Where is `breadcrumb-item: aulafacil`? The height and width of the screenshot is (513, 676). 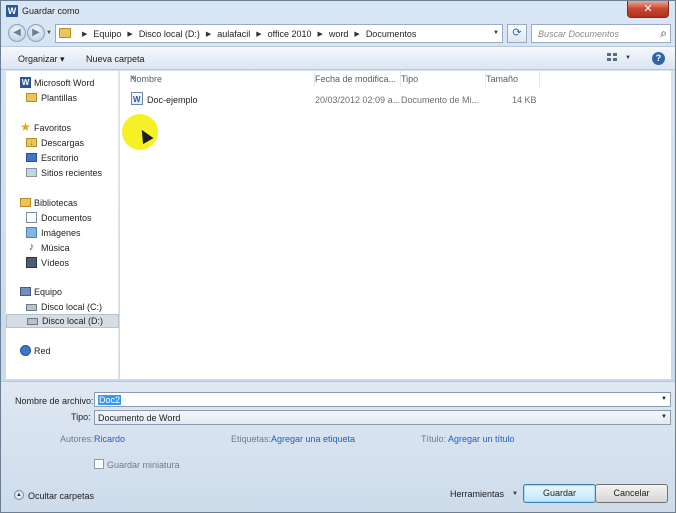 breadcrumb-item: aulafacil is located at coordinates (233, 34).